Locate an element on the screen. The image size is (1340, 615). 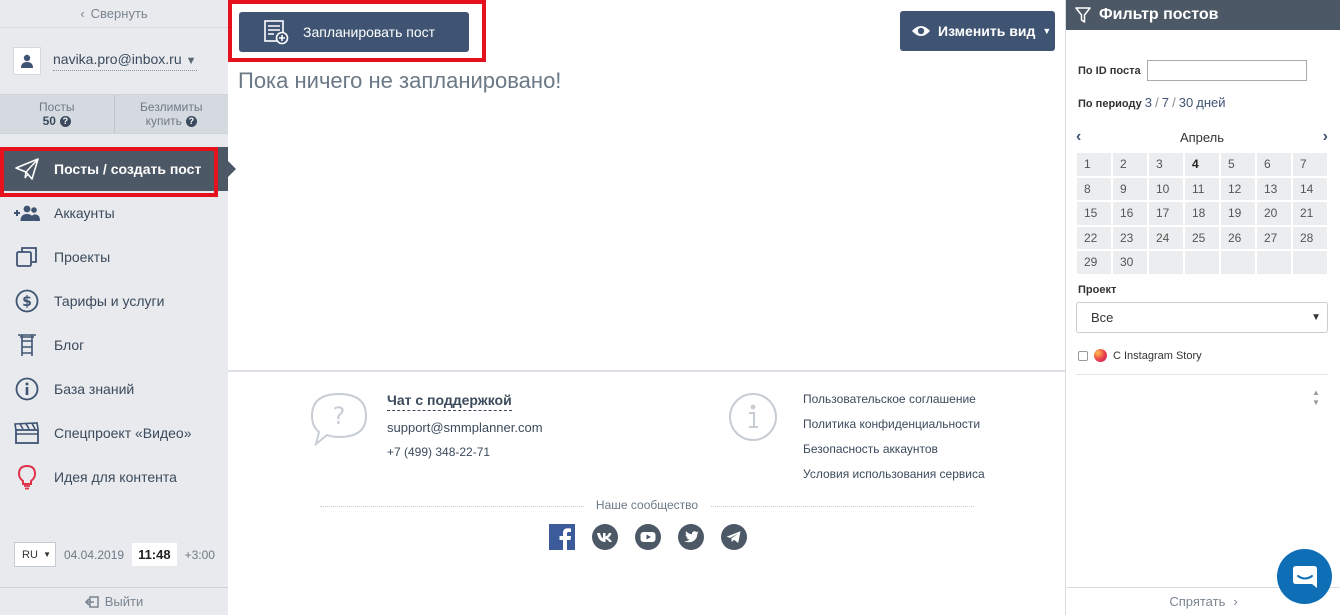
chevron-right-icon: › is located at coordinates (1325, 137).